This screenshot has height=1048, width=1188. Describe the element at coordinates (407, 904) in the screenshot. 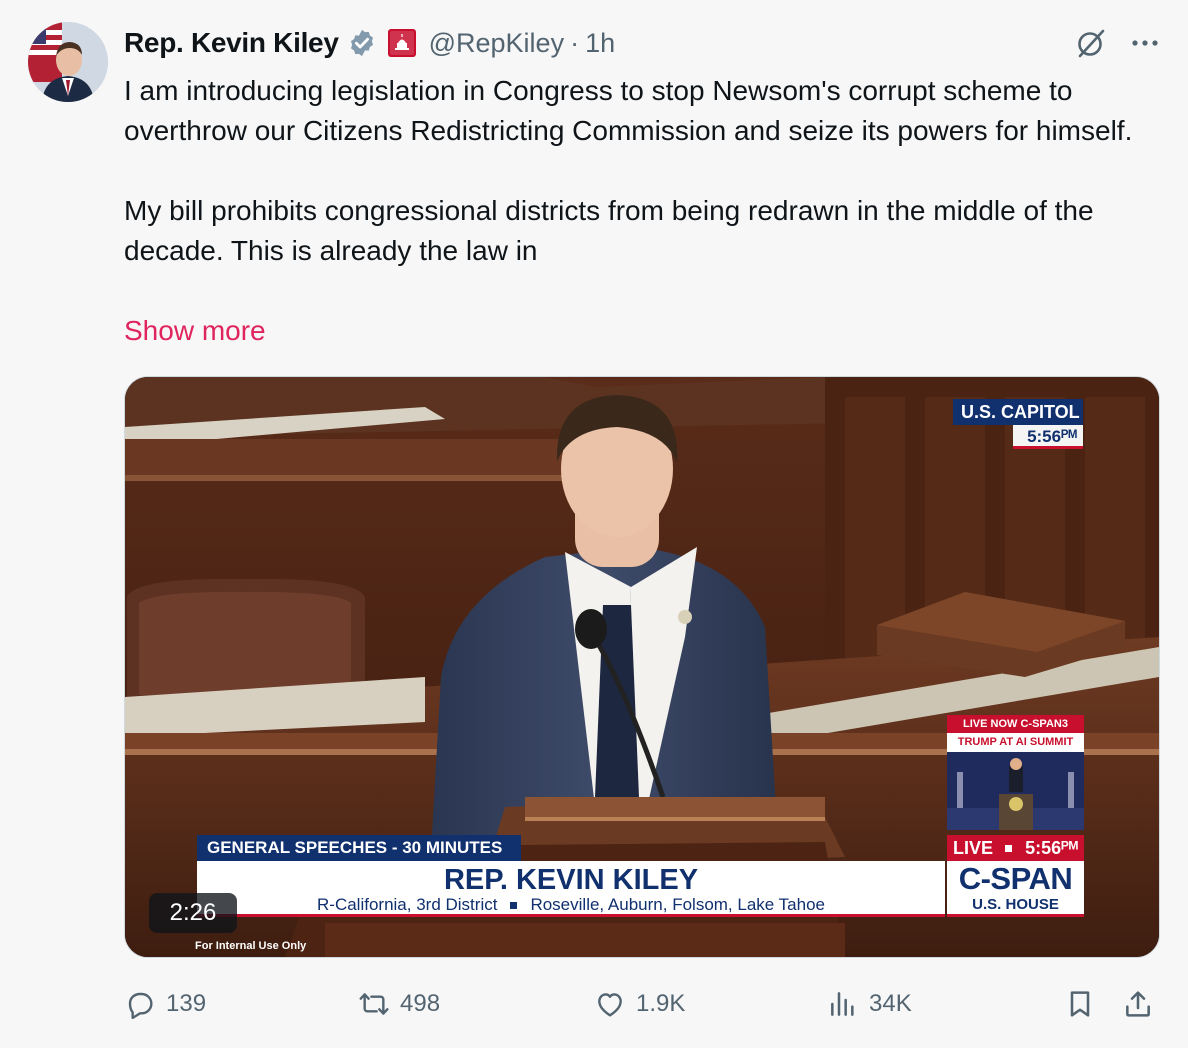

I see `speaker-party-district: R-California, 3rd District` at that location.